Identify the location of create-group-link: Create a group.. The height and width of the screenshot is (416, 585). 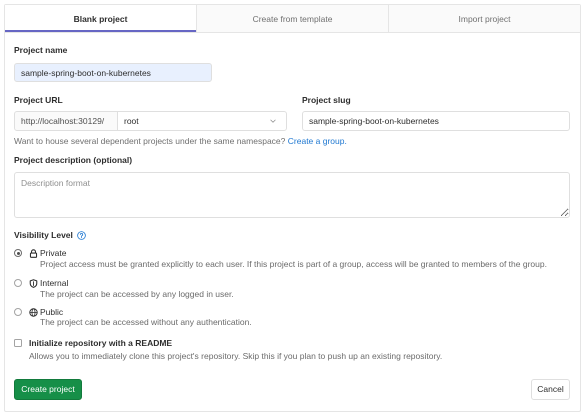
(317, 141).